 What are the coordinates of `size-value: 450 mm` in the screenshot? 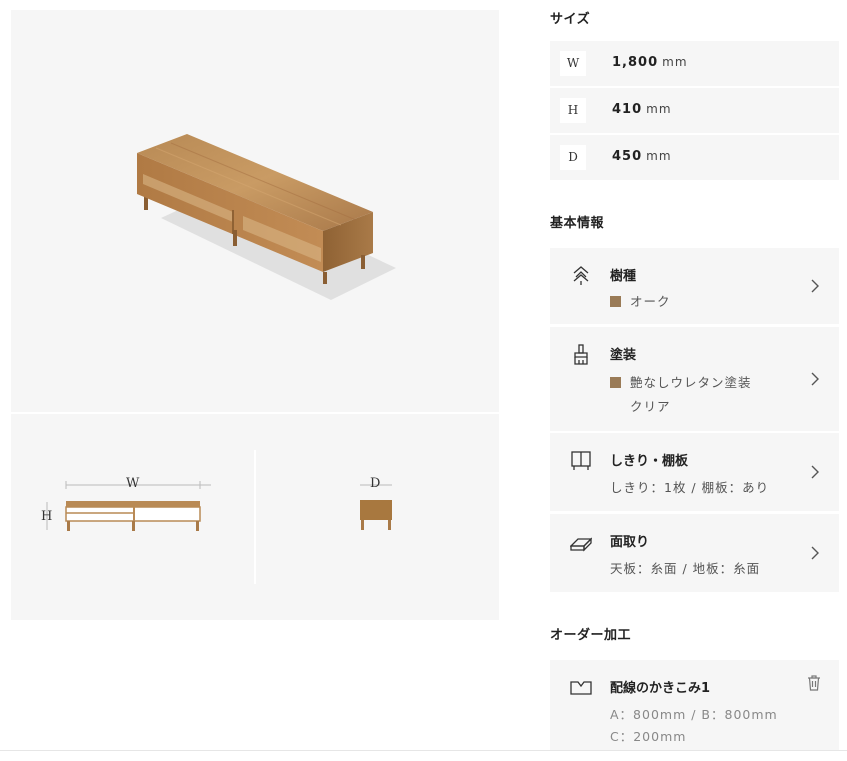 It's located at (642, 156).